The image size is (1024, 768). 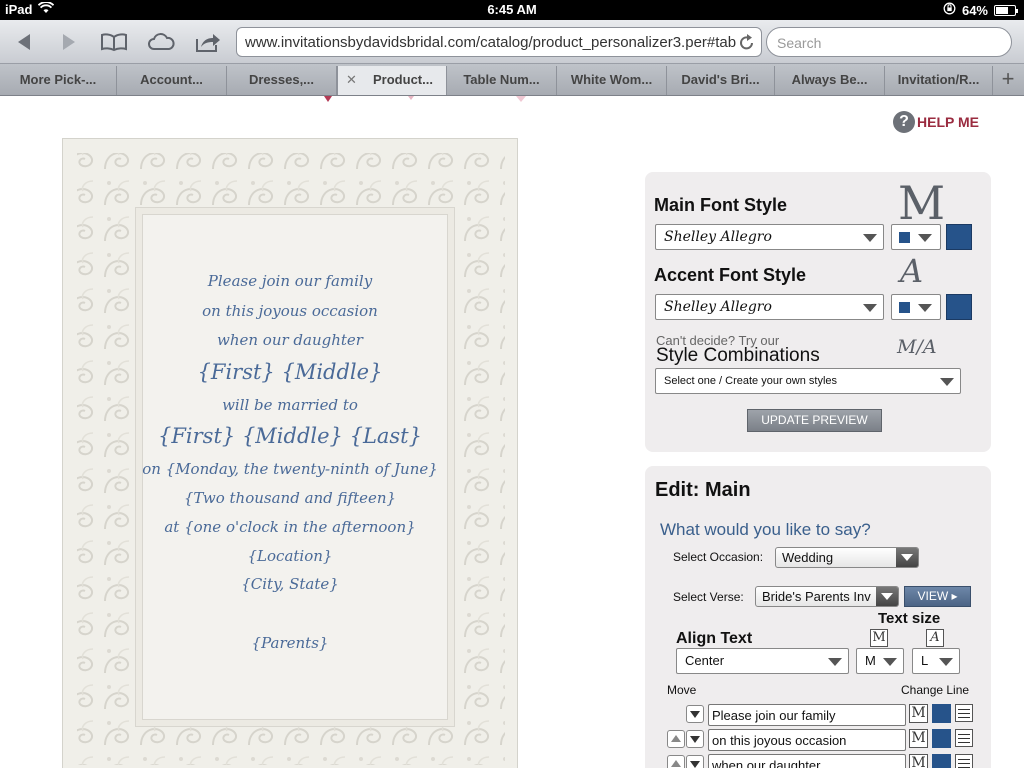 What do you see at coordinates (425, 99) in the screenshot?
I see `heart-decoration-icon` at bounding box center [425, 99].